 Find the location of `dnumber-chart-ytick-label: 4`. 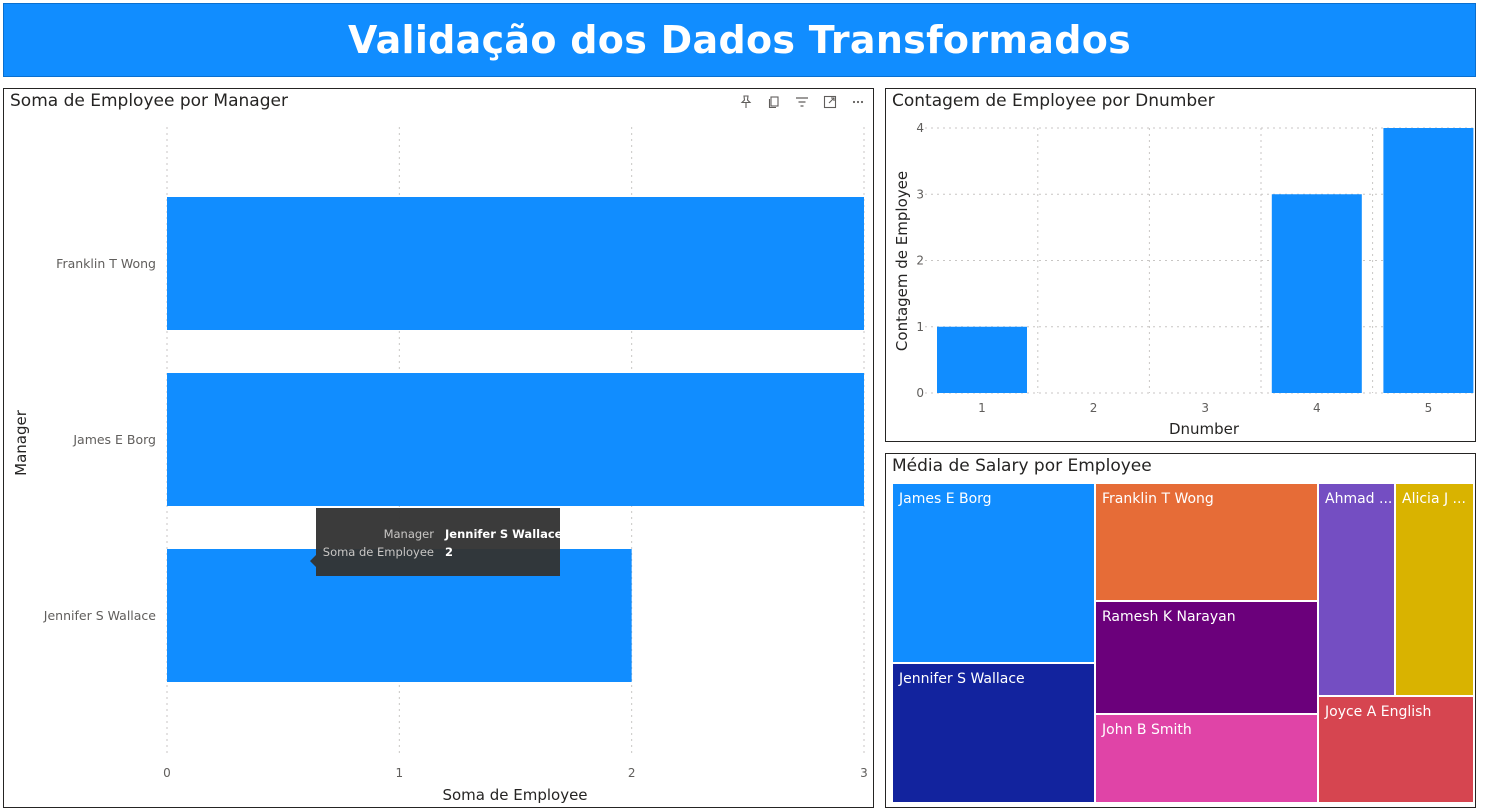

dnumber-chart-ytick-label: 4 is located at coordinates (920, 128).